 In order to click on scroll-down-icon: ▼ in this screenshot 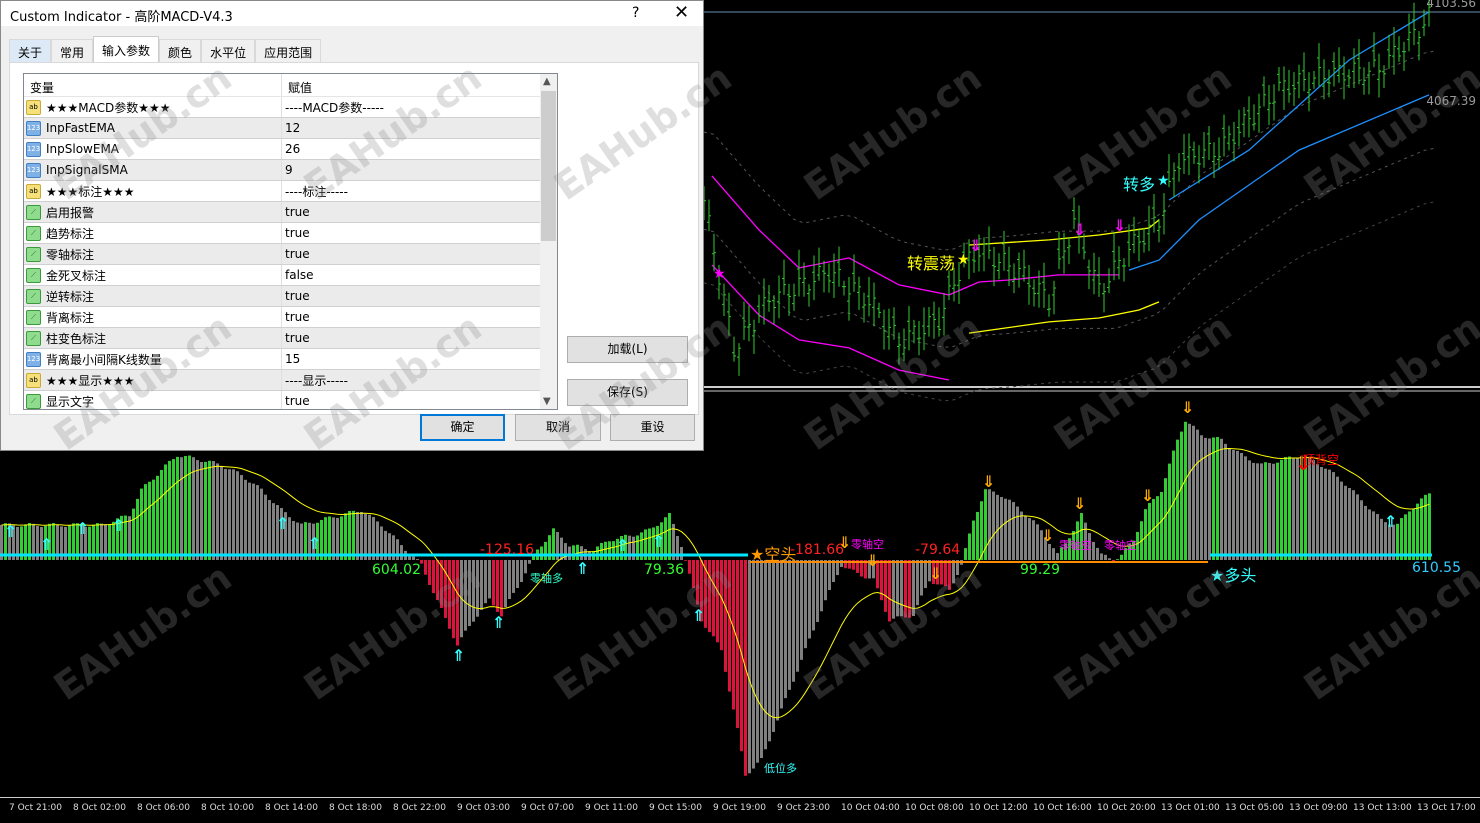, I will do `click(547, 401)`.